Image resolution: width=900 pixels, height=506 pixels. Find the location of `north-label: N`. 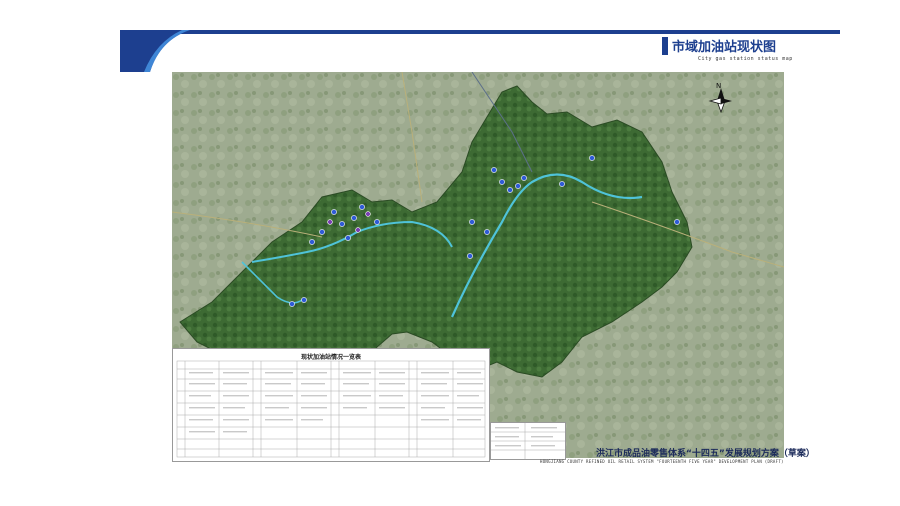

north-label: N is located at coordinates (719, 86).